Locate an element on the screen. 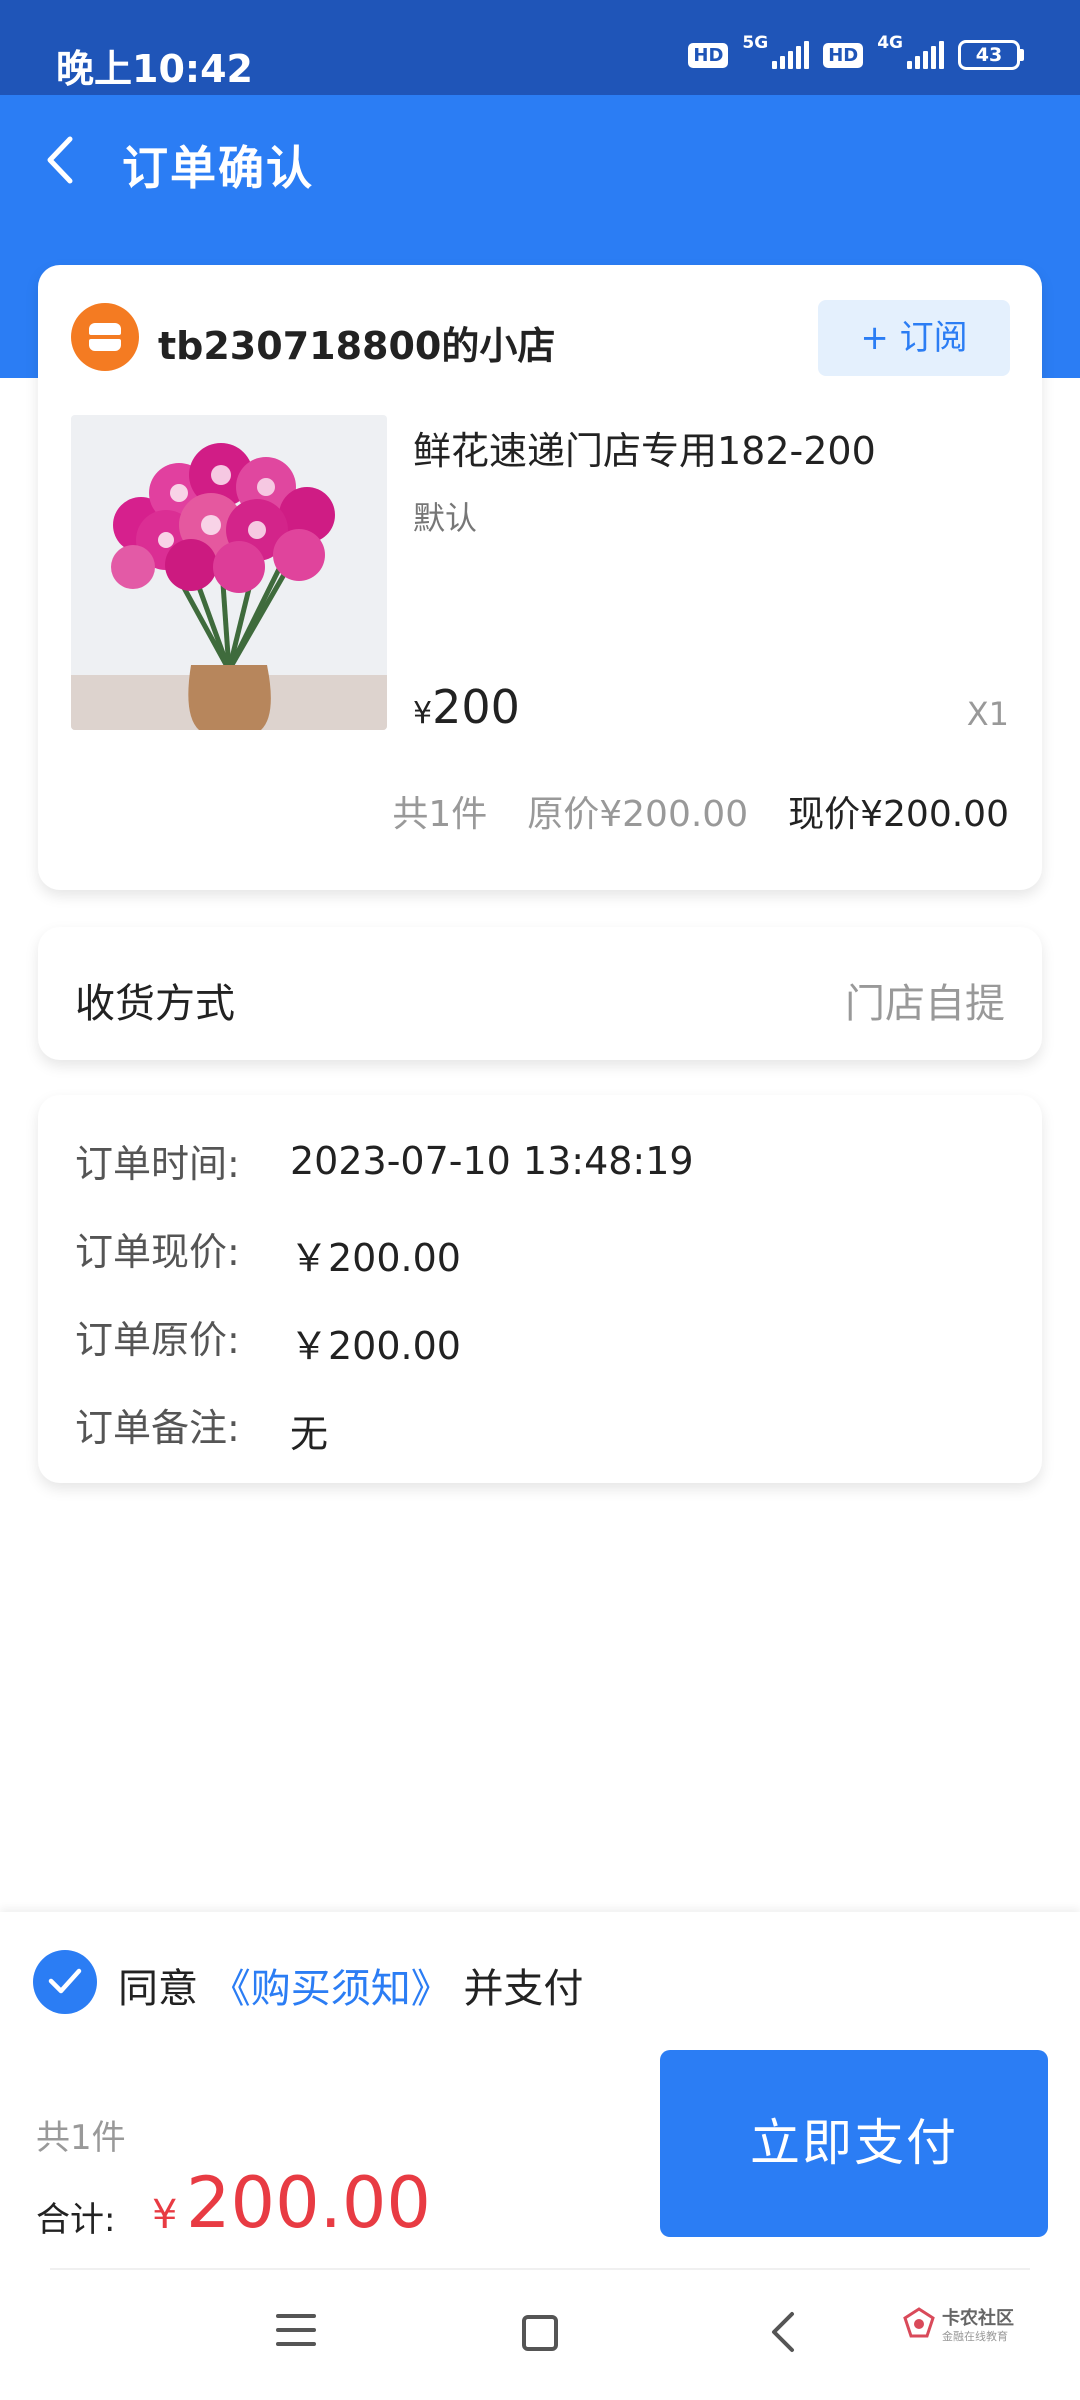 Image resolution: width=1080 pixels, height=2400 pixels. summary-count: 共1件 is located at coordinates (440, 814).